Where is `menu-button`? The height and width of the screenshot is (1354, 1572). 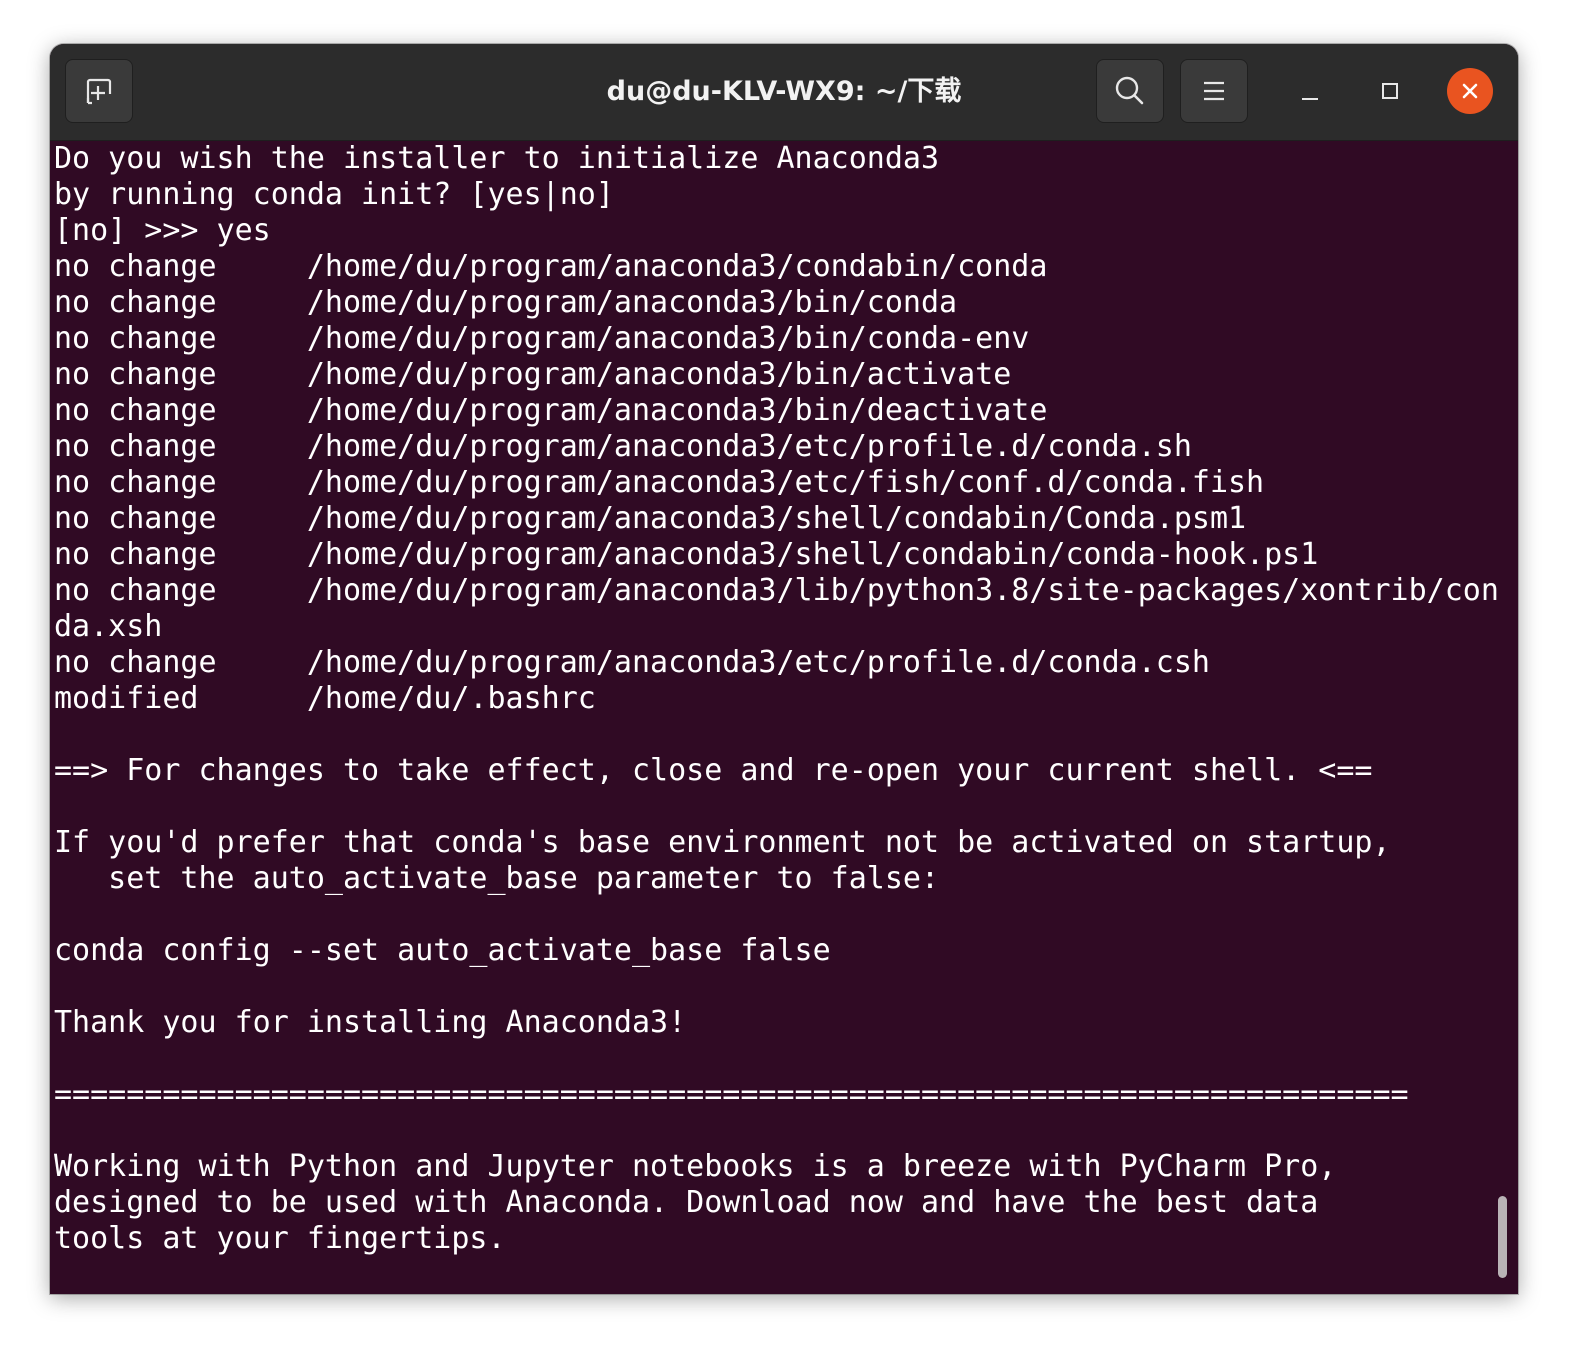 menu-button is located at coordinates (1214, 91).